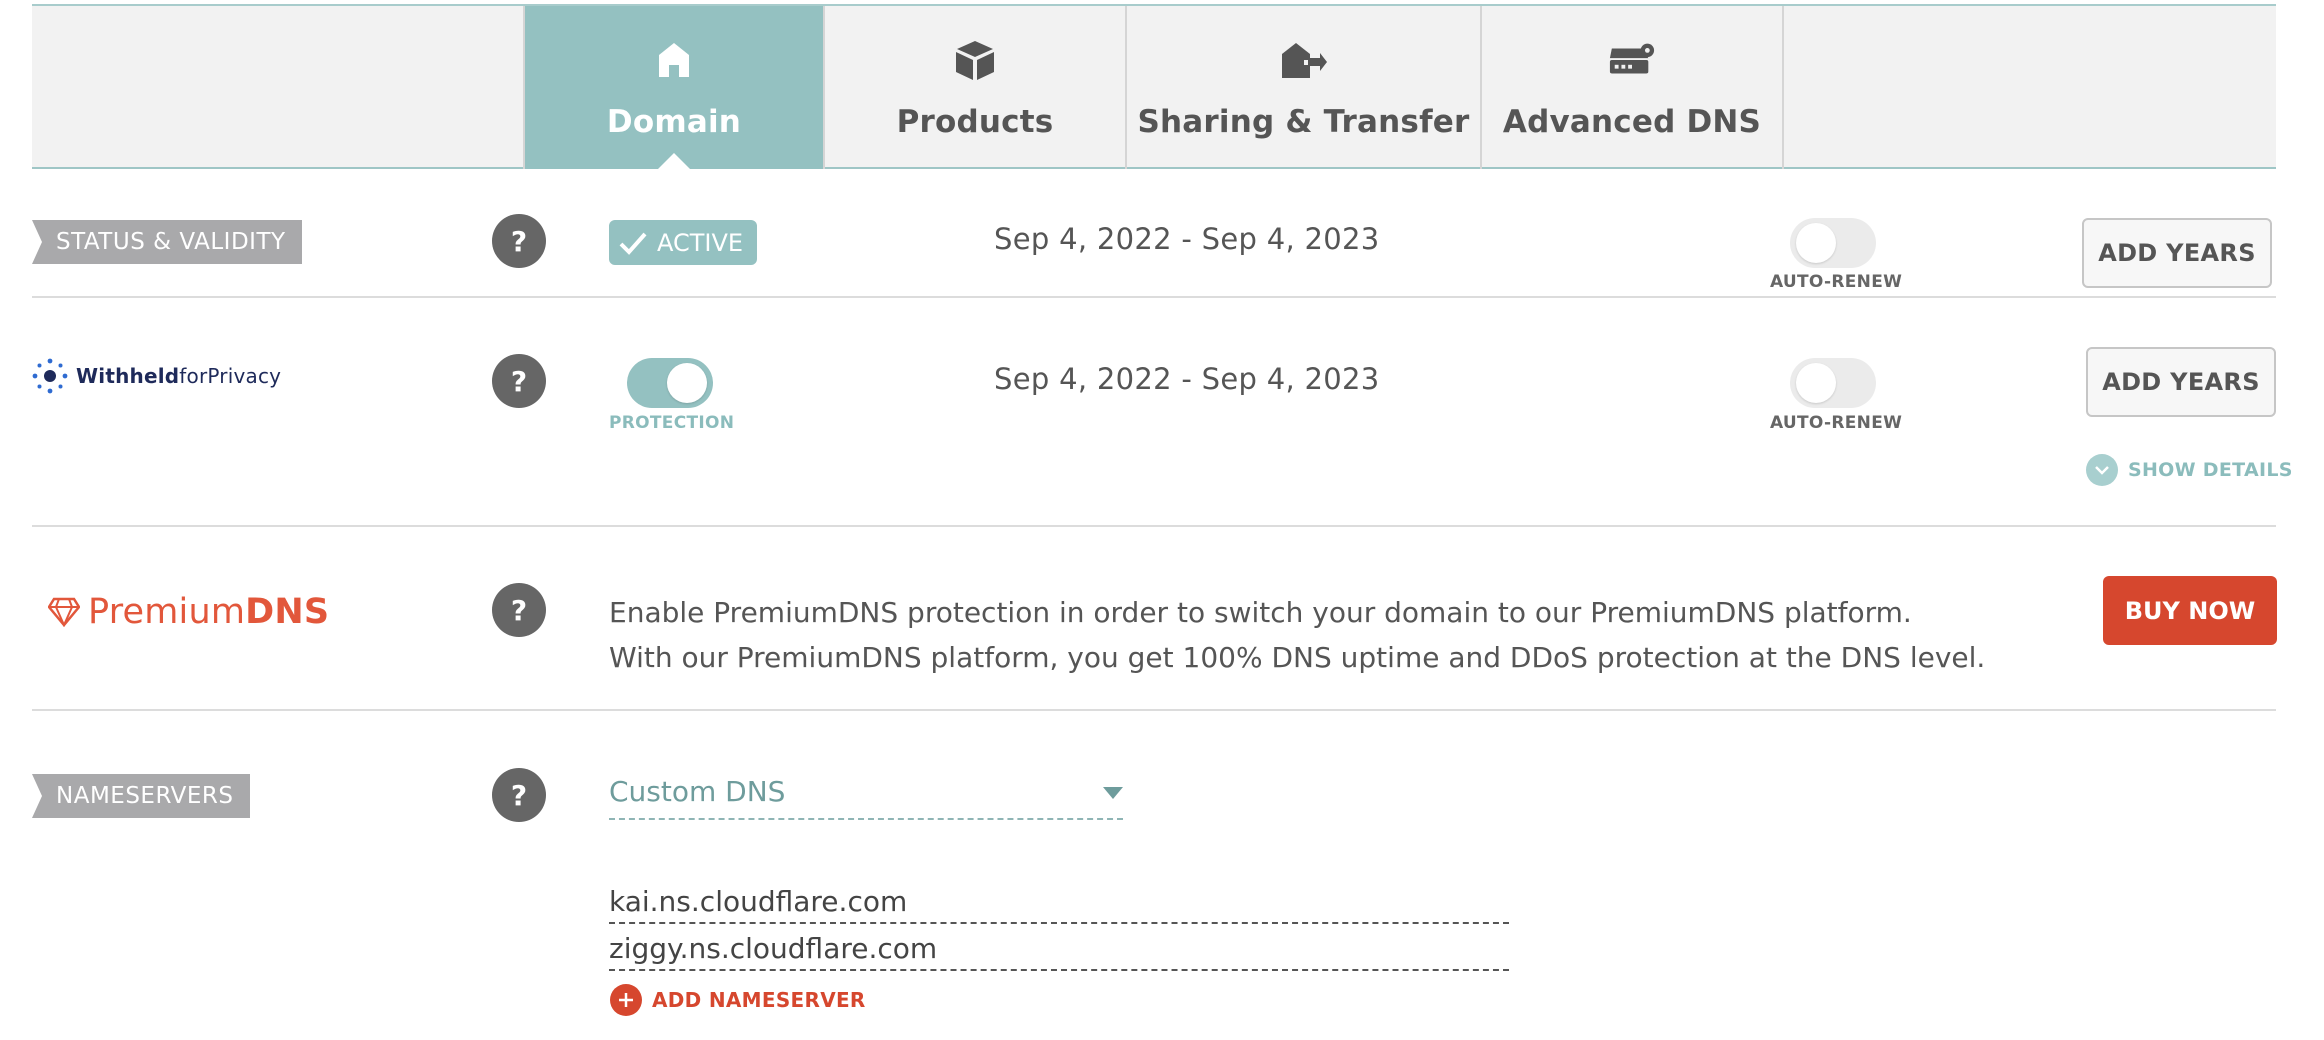  Describe the element at coordinates (700, 242) in the screenshot. I see `status-active-label: ACTIVE` at that location.